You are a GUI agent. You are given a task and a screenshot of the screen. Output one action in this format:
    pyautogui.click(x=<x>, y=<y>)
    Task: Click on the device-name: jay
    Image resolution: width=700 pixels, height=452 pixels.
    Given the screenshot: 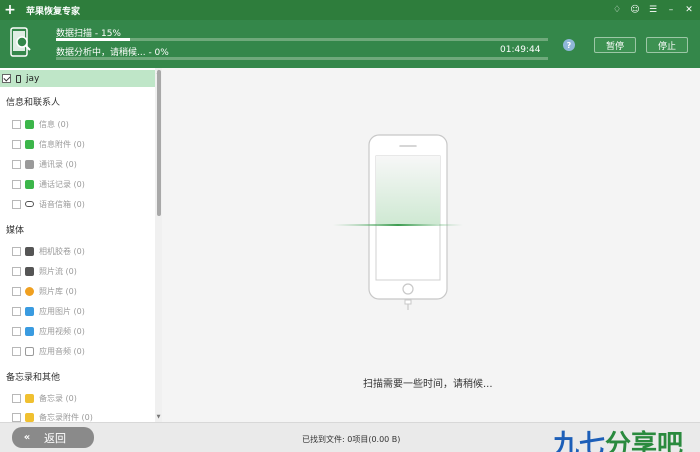 What is the action you would take?
    pyautogui.click(x=33, y=78)
    